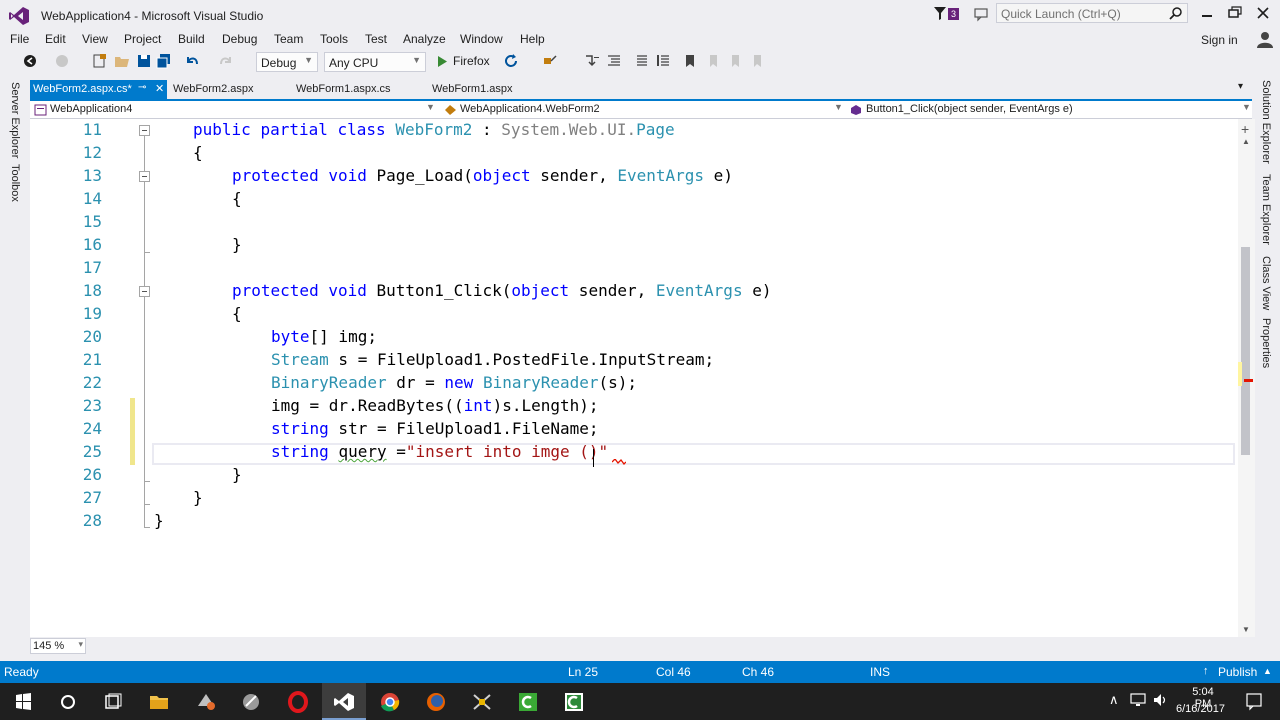  I want to click on tool-tab-server-explorer: Server Explorer, so click(15, 120).